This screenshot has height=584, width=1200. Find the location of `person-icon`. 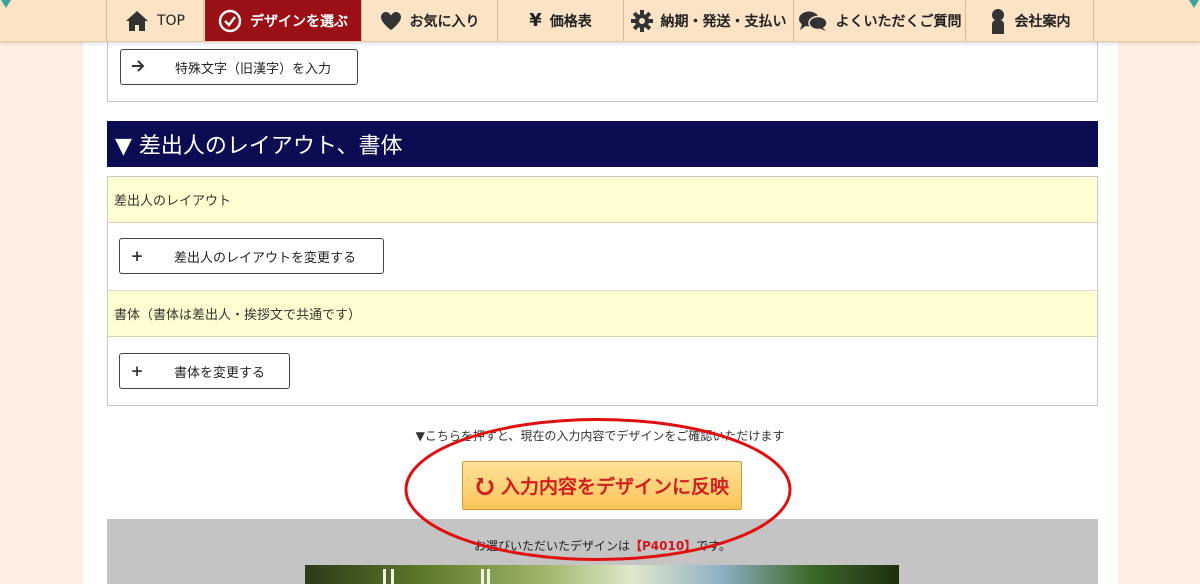

person-icon is located at coordinates (998, 21).